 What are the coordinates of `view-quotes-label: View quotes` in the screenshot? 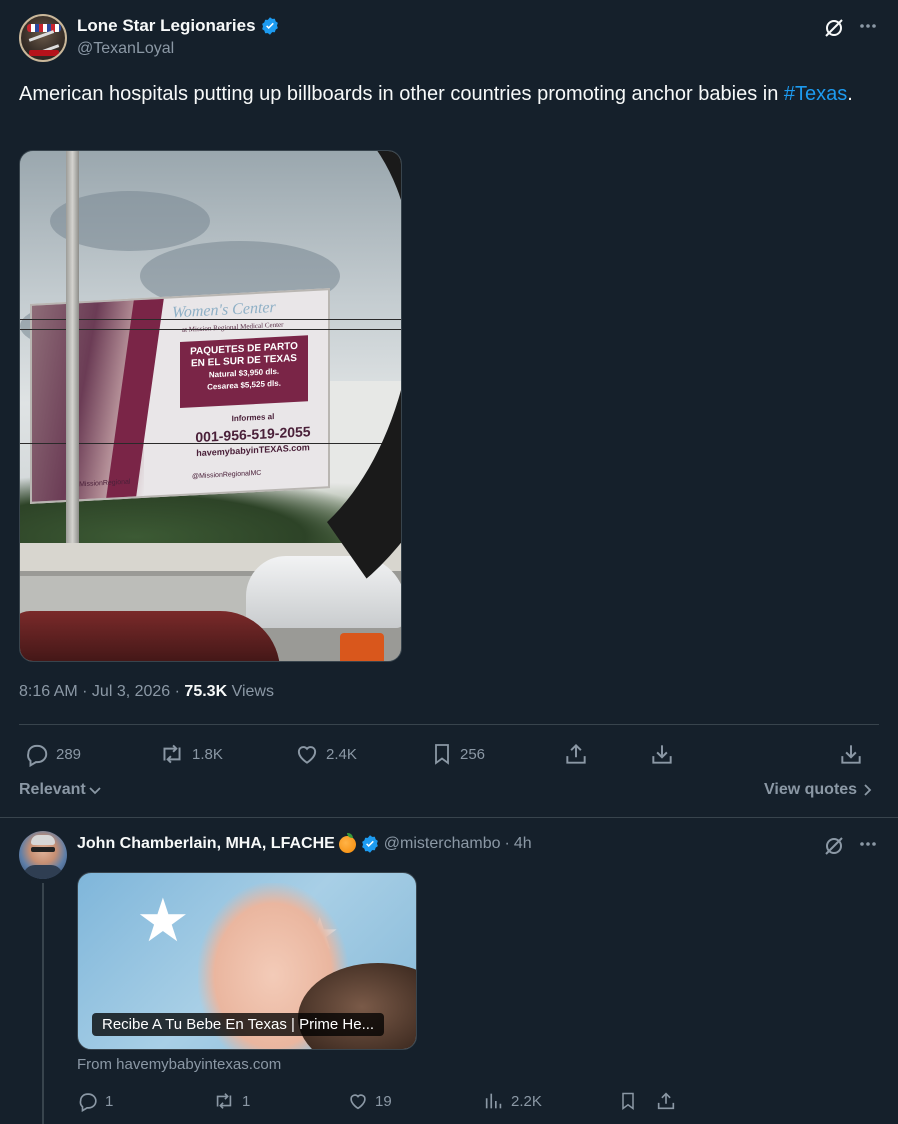 It's located at (811, 789).